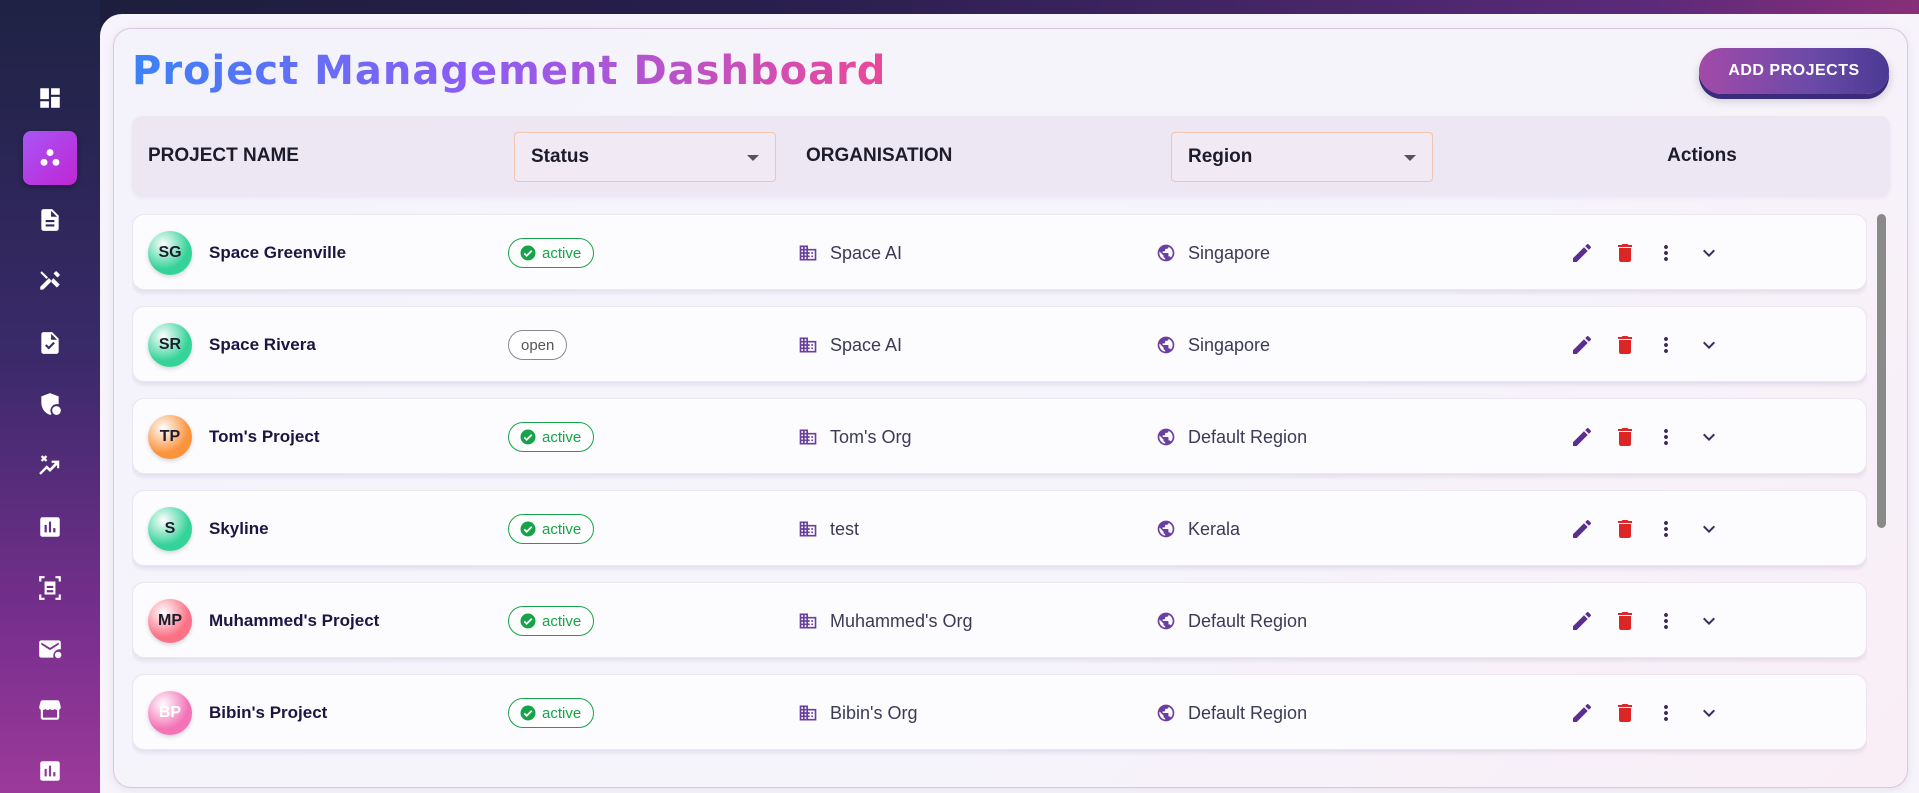 This screenshot has width=1919, height=793. I want to click on sidebar-item-dashboard, so click(50, 98).